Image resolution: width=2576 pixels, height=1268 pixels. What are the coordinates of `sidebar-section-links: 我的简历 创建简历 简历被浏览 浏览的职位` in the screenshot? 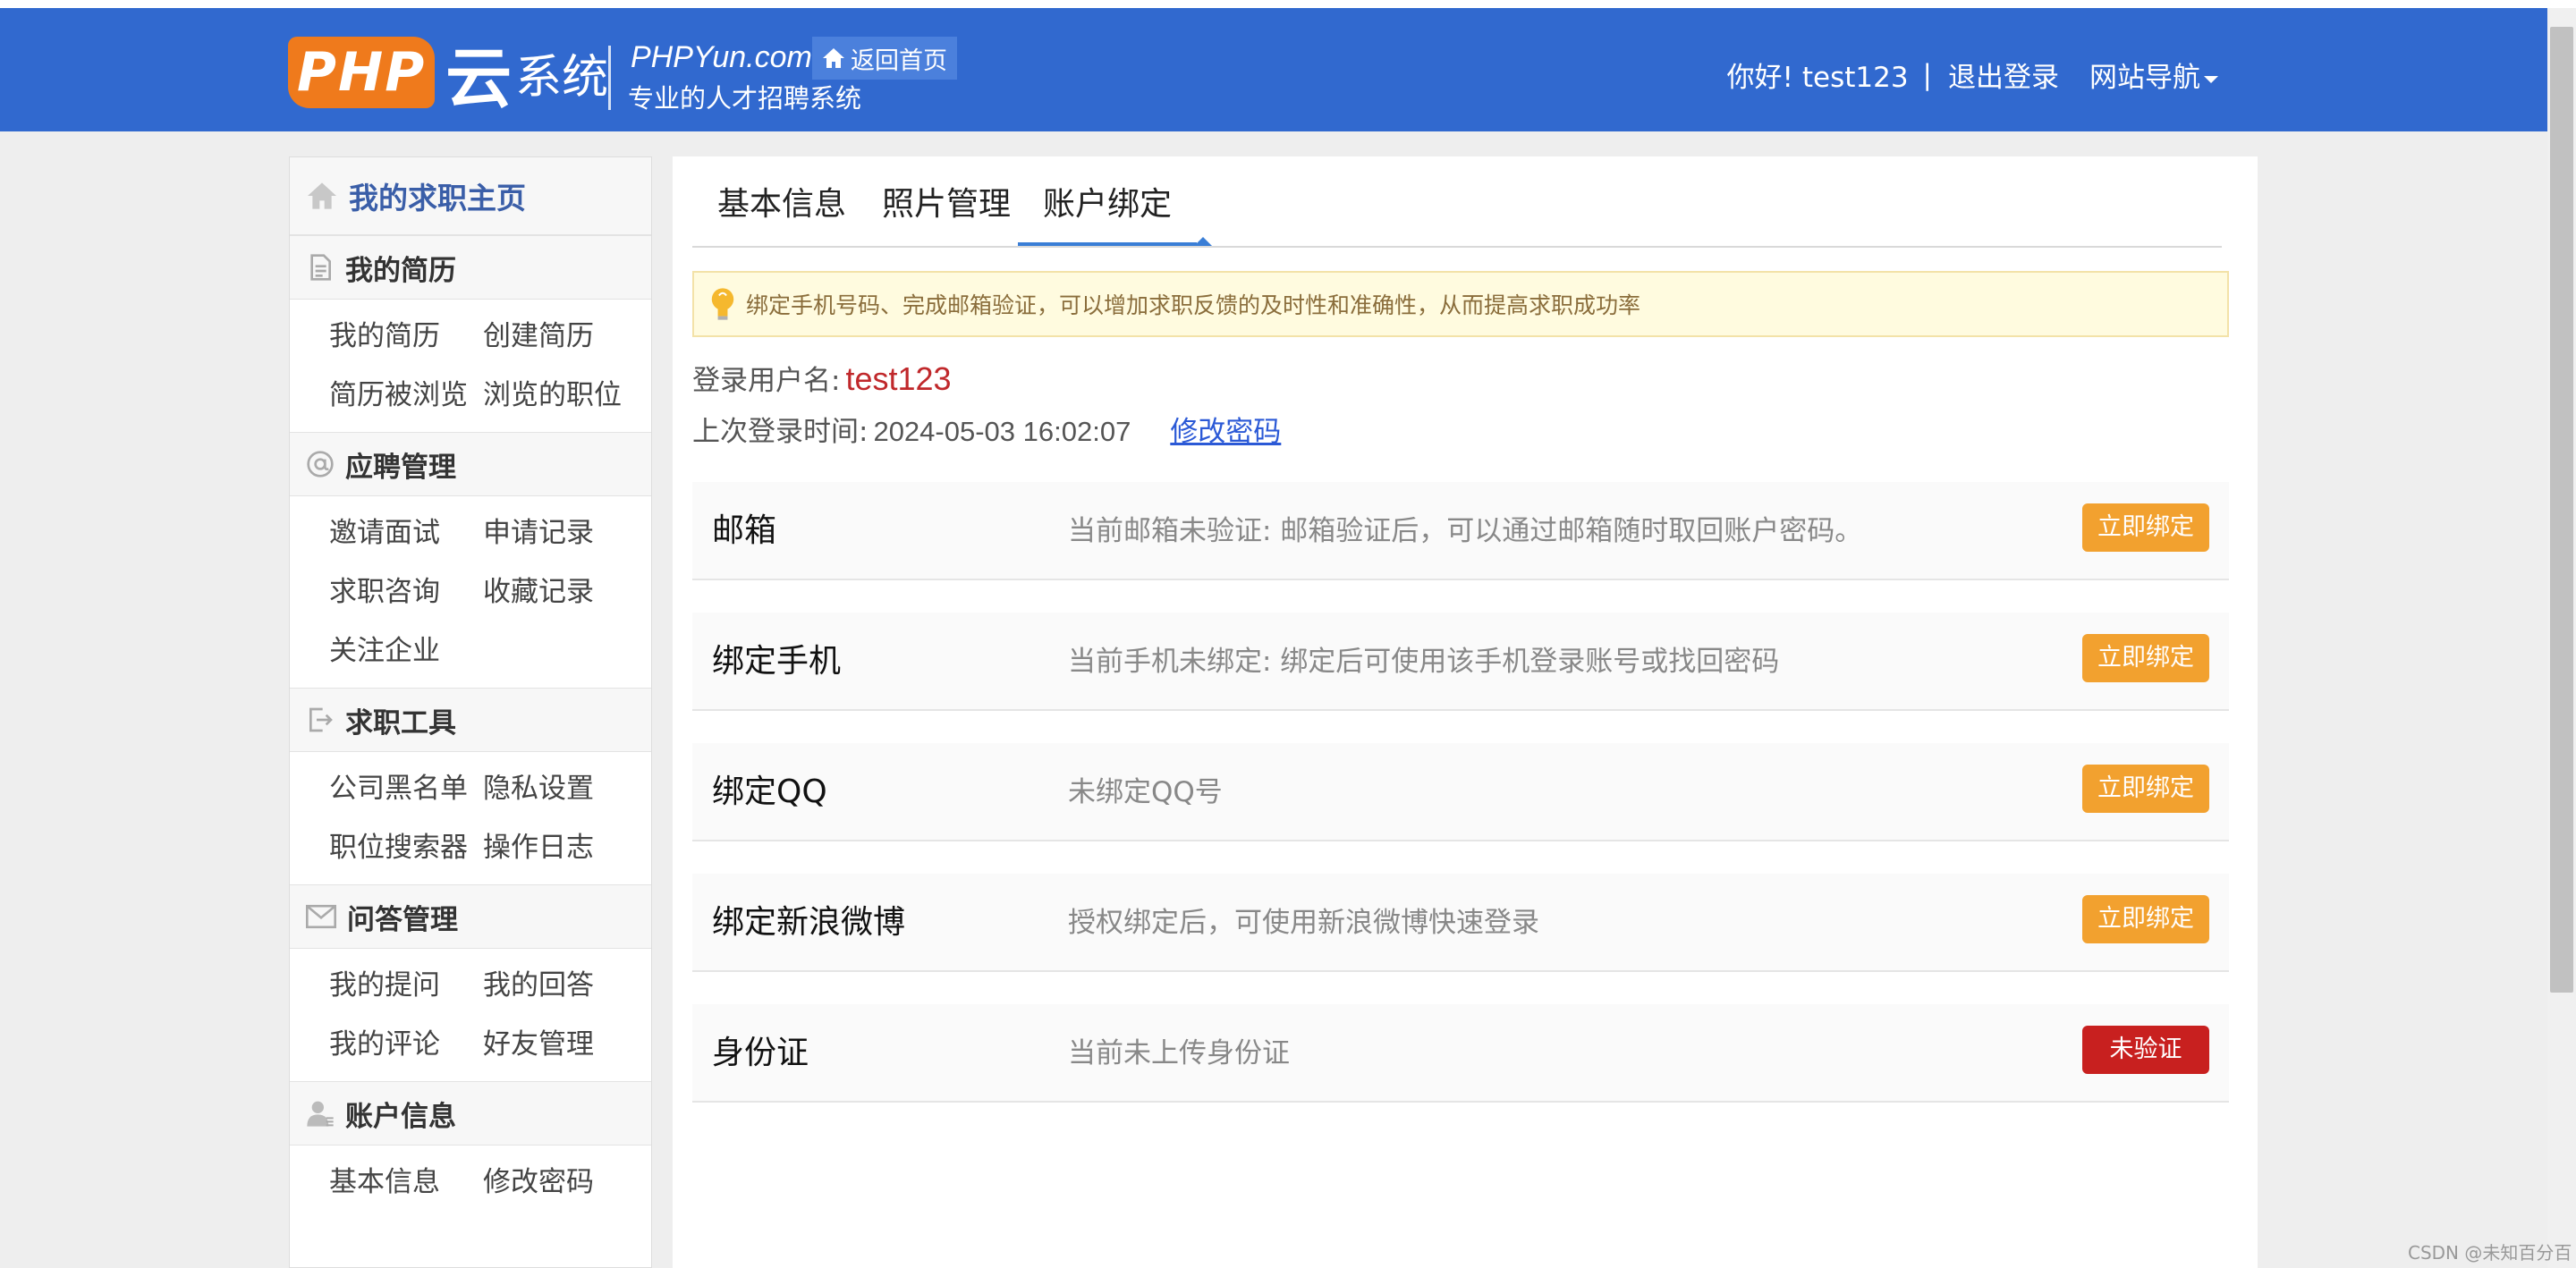 It's located at (470, 366).